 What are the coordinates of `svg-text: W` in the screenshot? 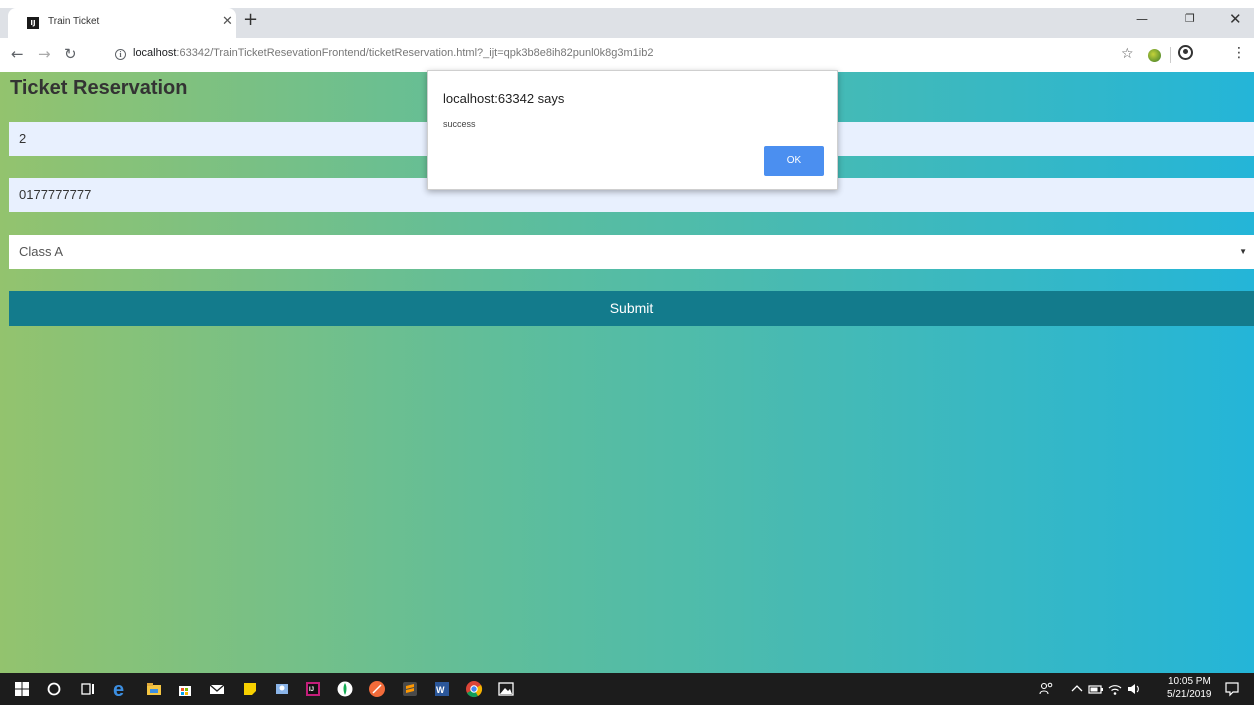 It's located at (440, 690).